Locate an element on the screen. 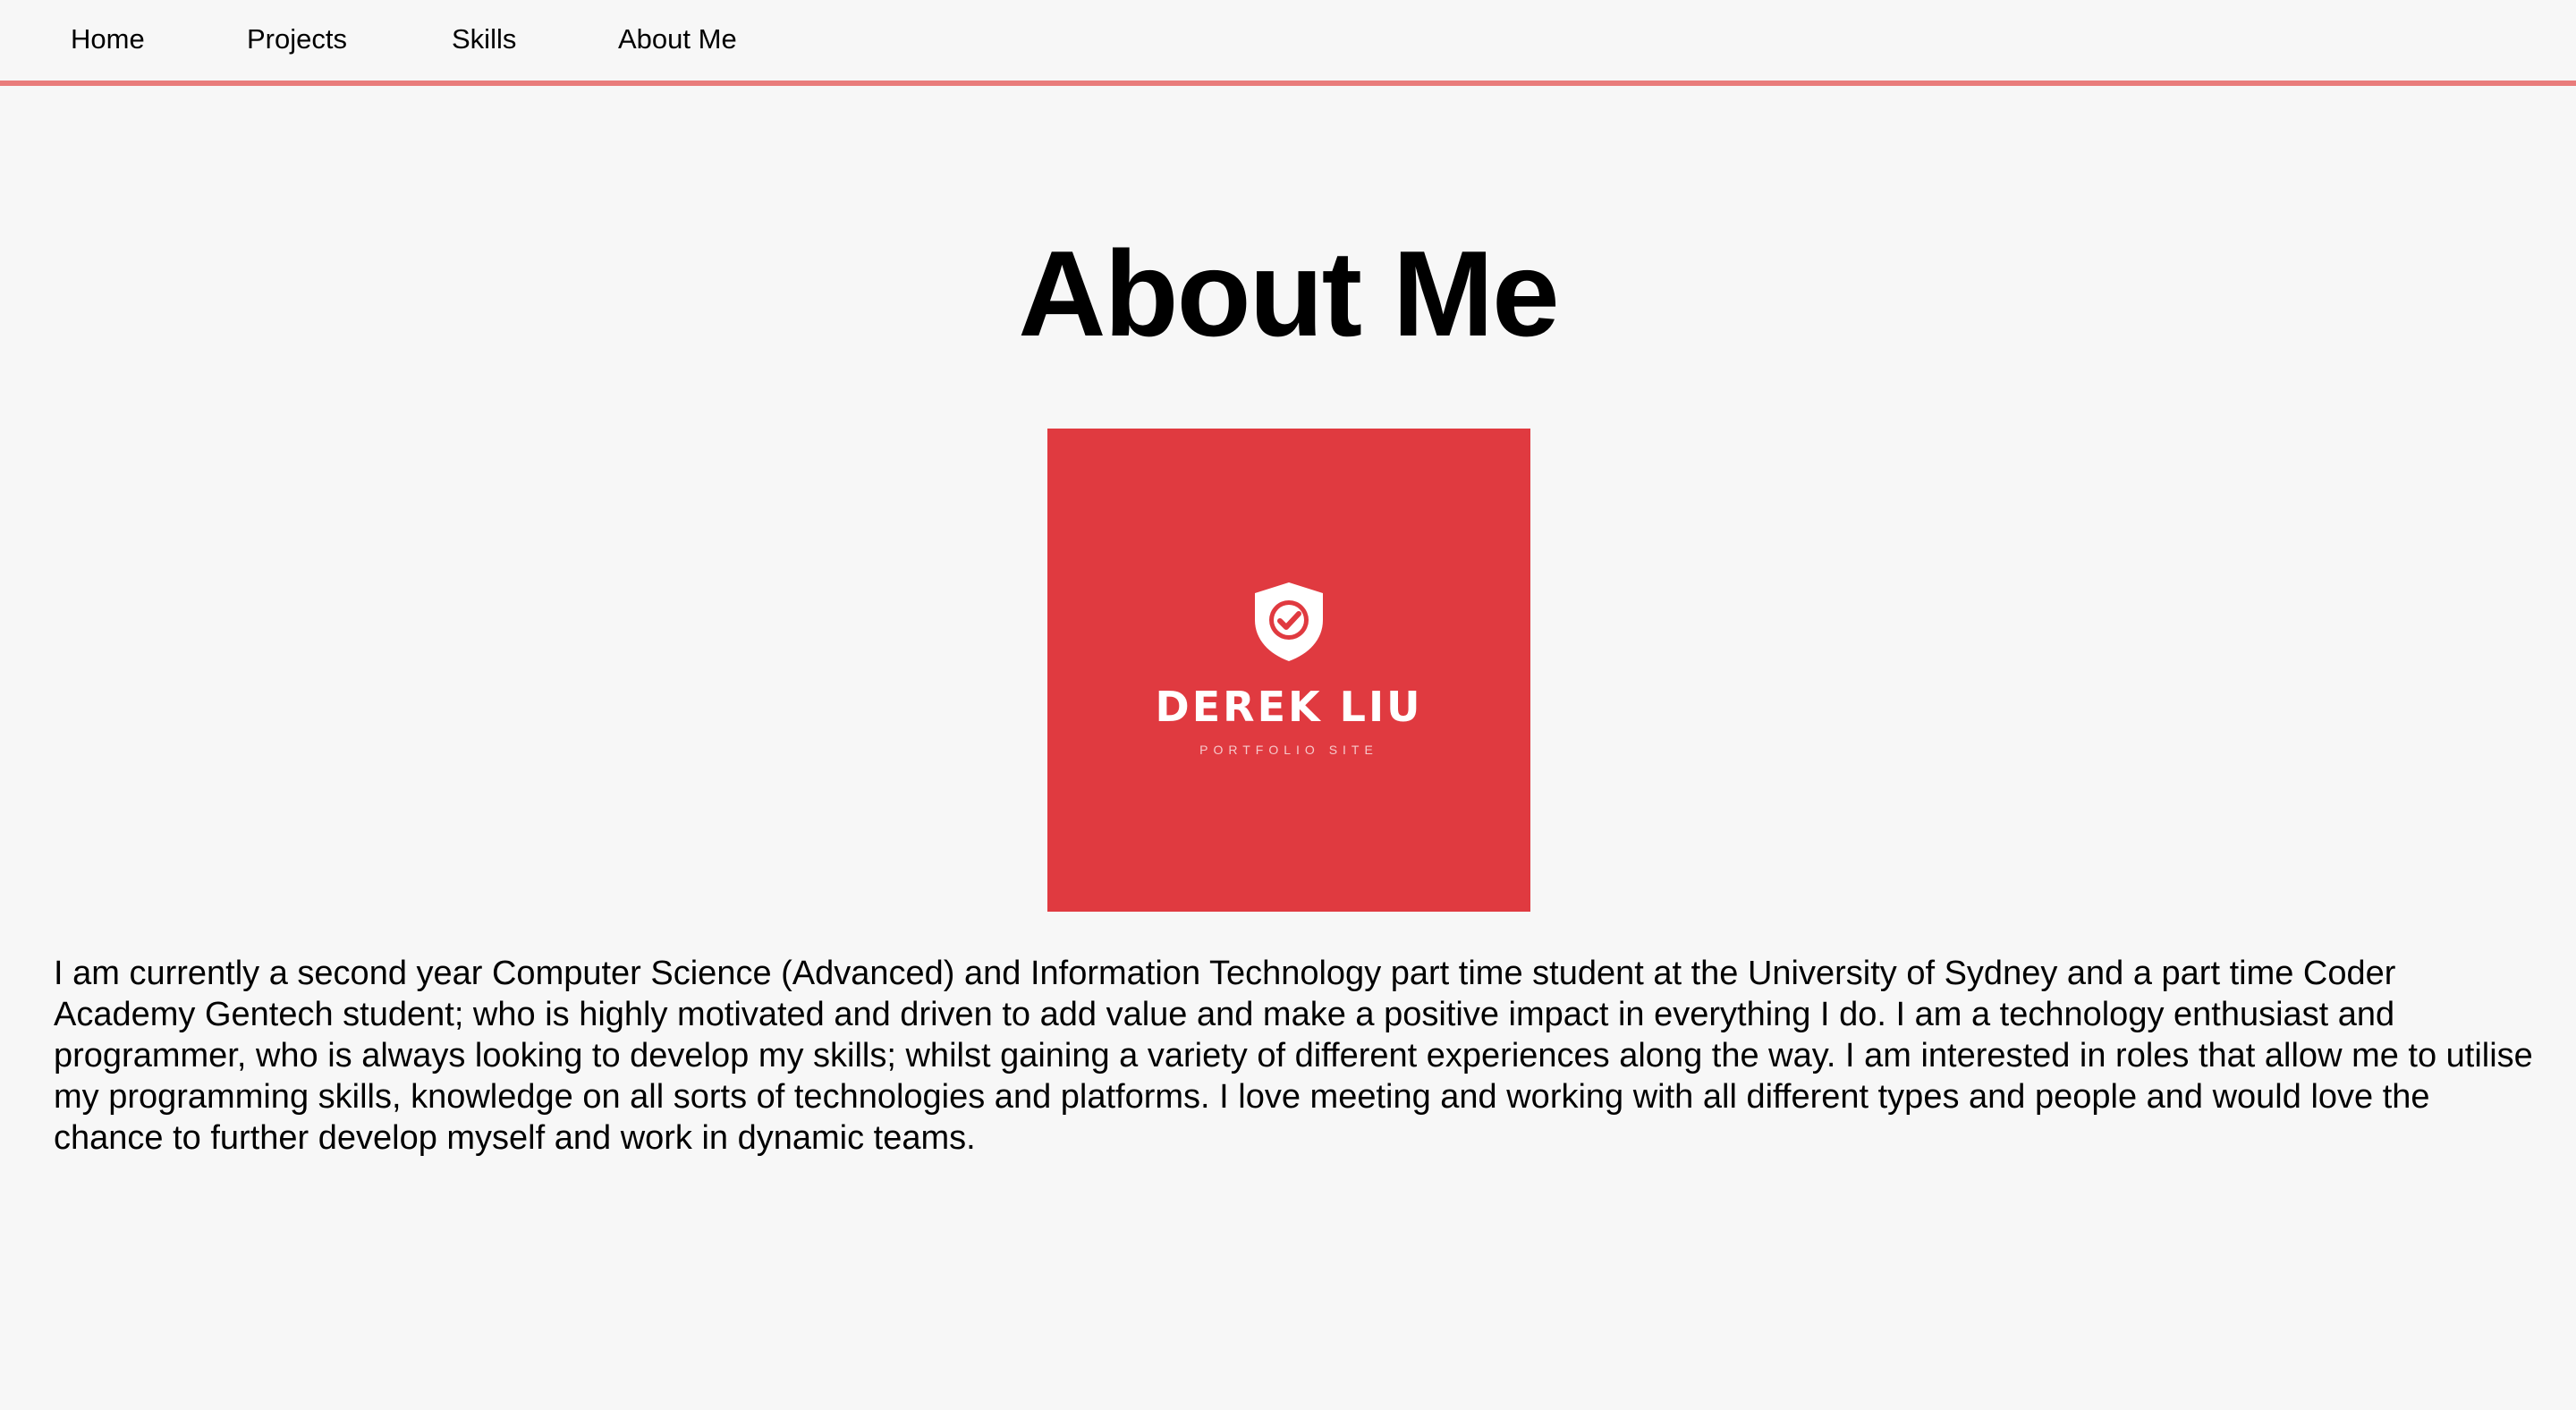 Image resolution: width=2576 pixels, height=1410 pixels. nav-link-projects: Projects is located at coordinates (297, 40).